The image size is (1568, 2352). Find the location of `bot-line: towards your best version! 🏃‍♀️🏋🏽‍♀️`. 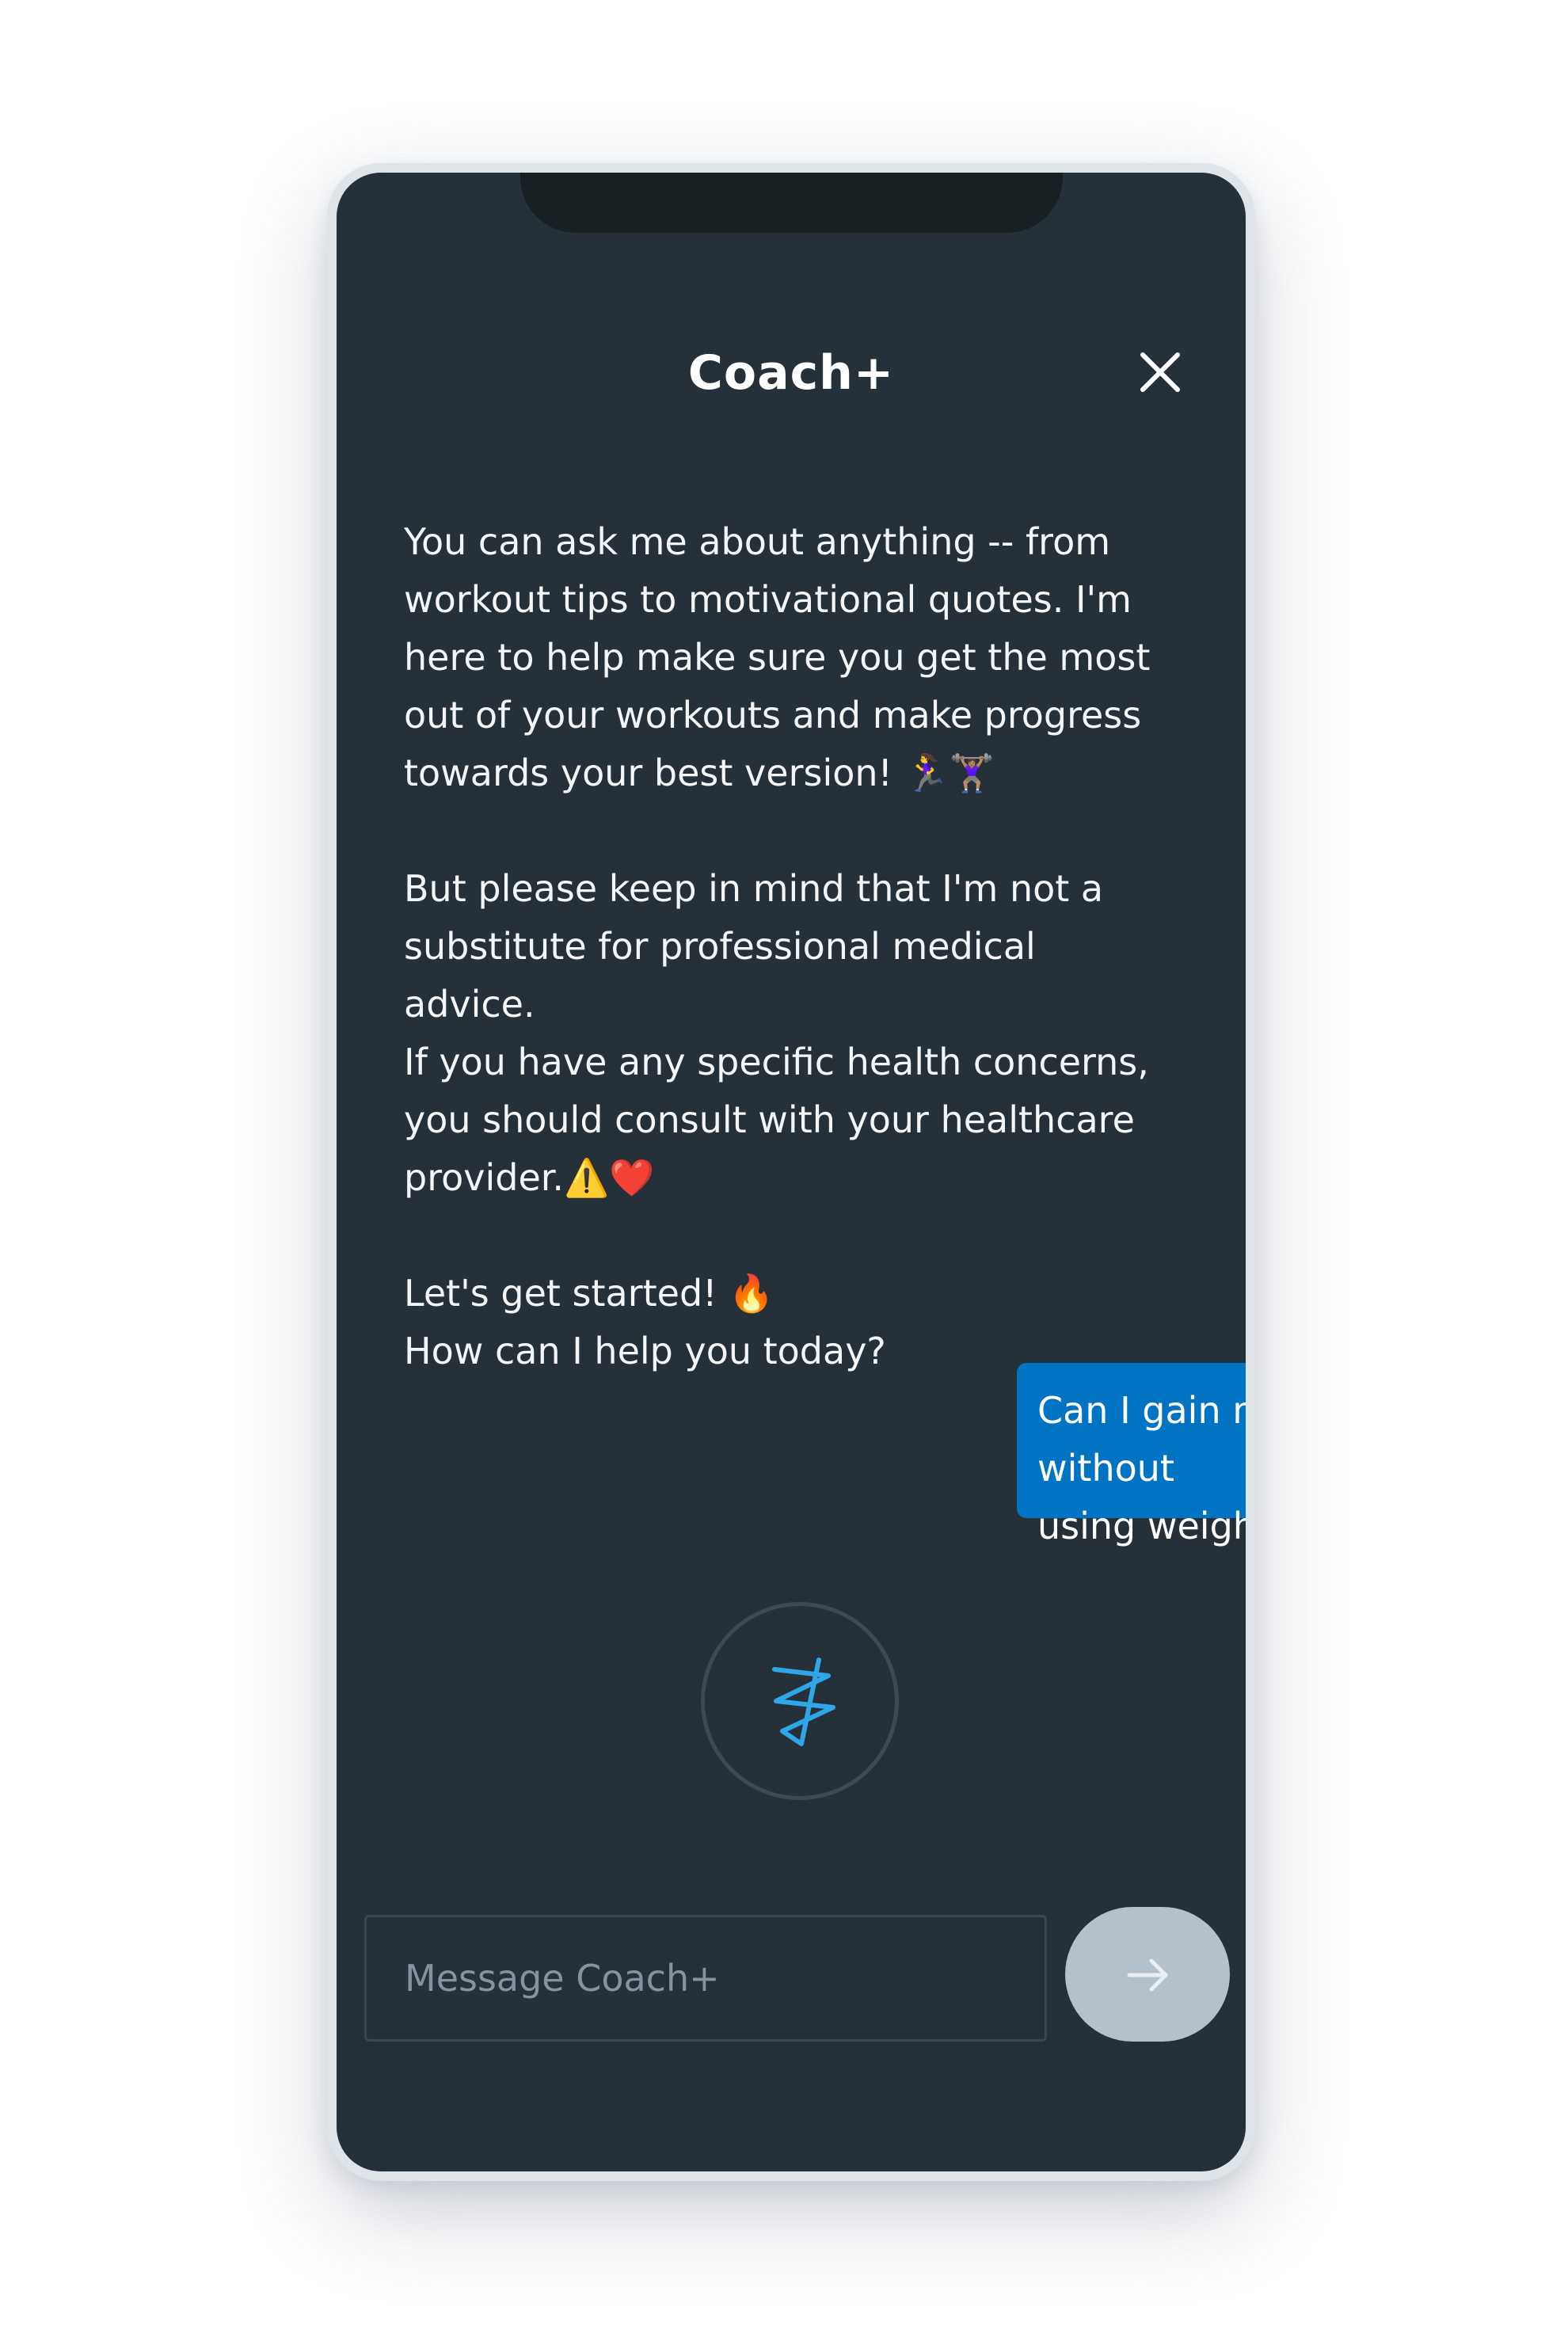

bot-line: towards your best version! 🏃‍♀️🏋🏽‍♀️ is located at coordinates (699, 773).